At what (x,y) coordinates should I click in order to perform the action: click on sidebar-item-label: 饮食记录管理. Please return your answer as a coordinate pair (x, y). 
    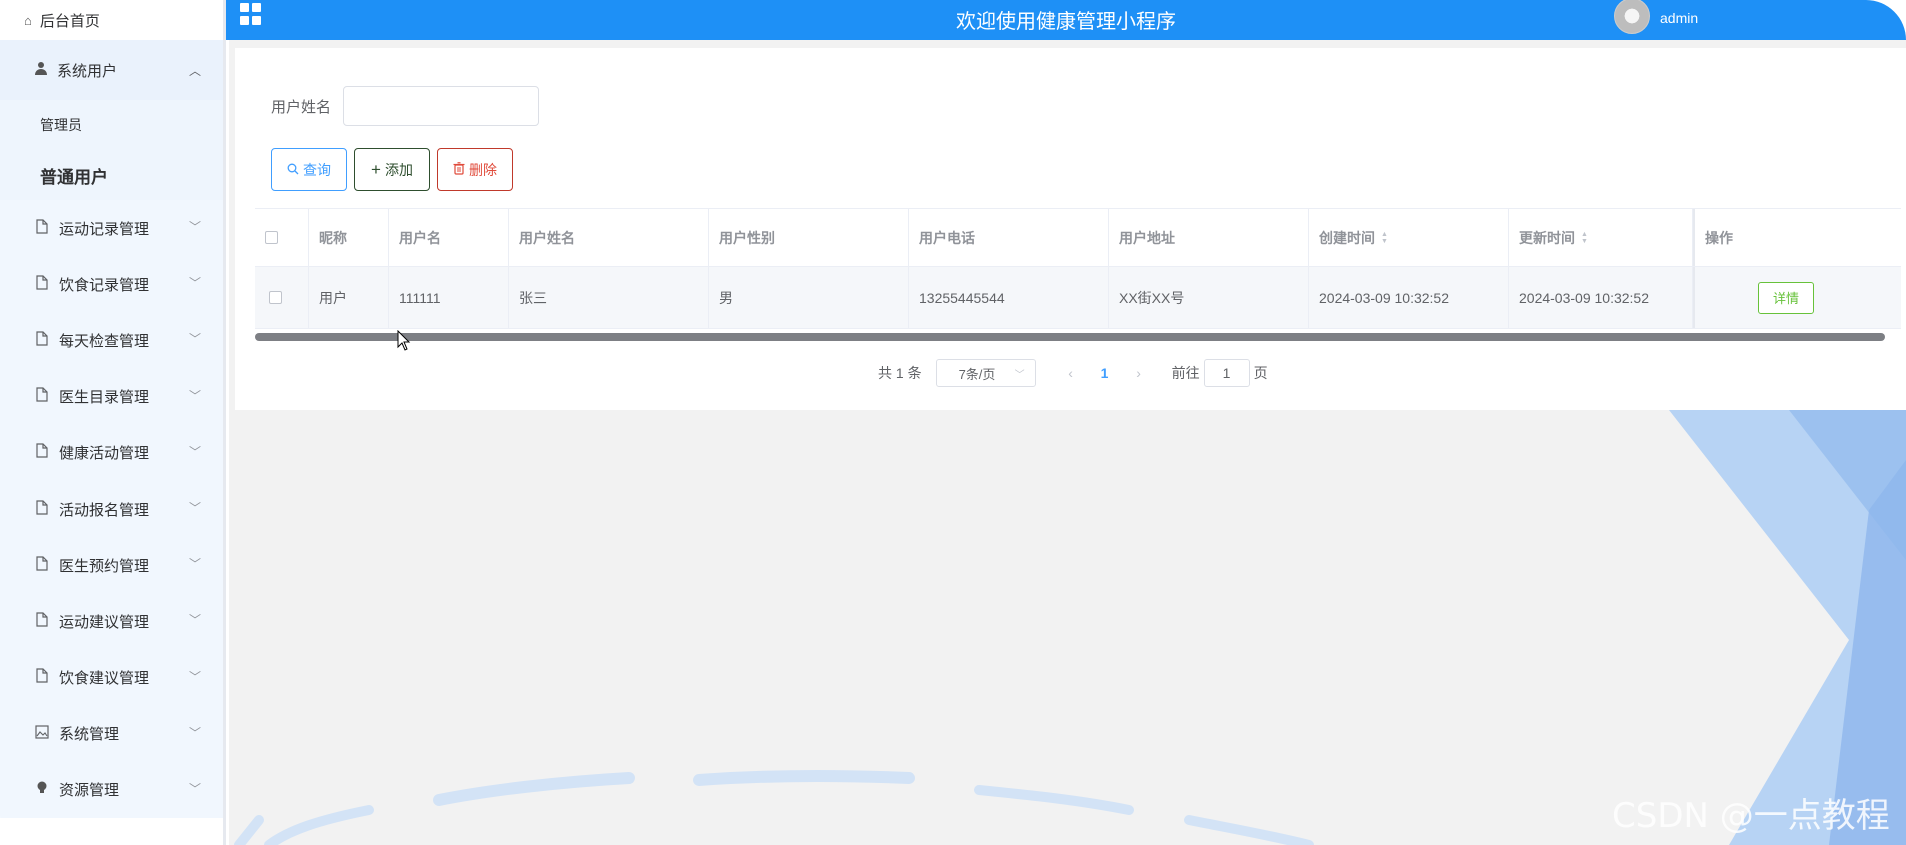
    Looking at the image, I should click on (104, 285).